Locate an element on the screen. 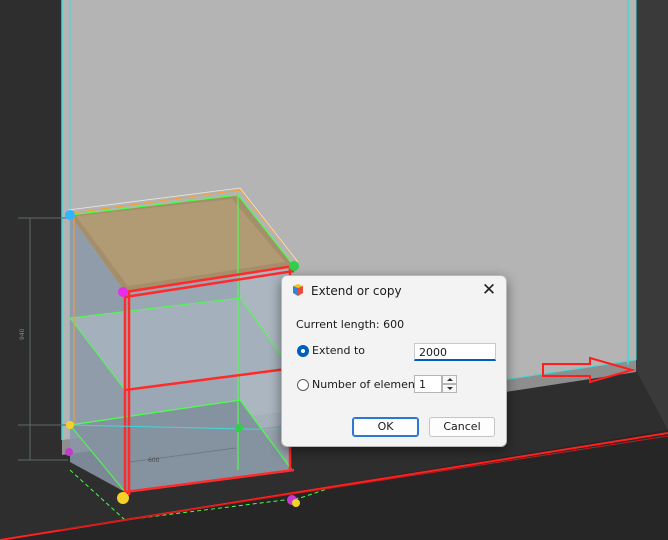 The height and width of the screenshot is (540, 668). current-length-label: Current length: 600 is located at coordinates (350, 324).